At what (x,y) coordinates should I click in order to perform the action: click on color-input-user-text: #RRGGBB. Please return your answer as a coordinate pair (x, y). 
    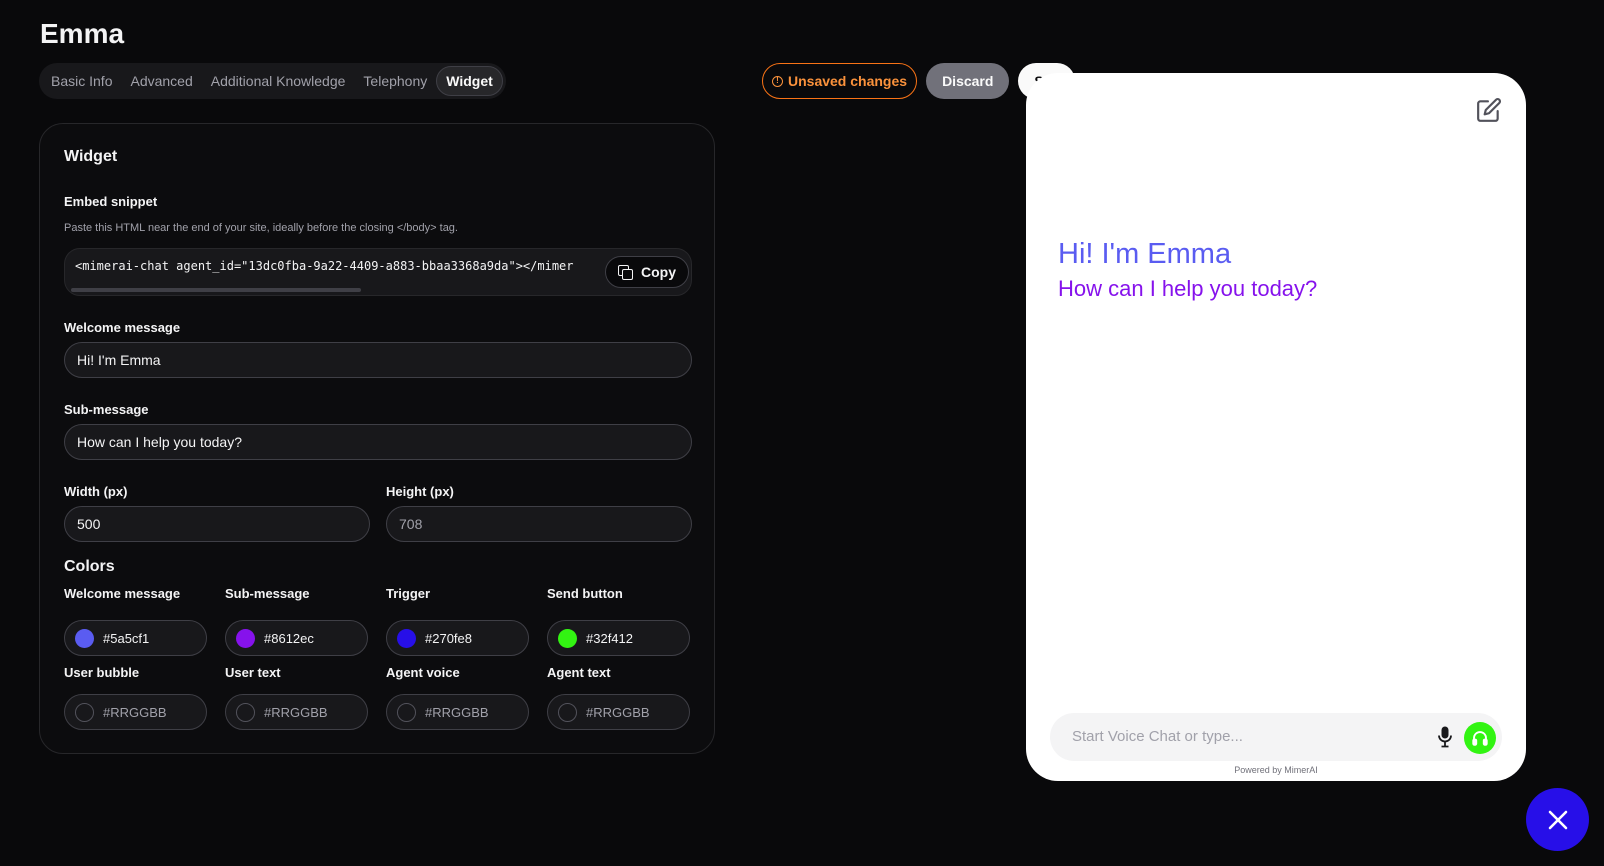
    Looking at the image, I should click on (296, 712).